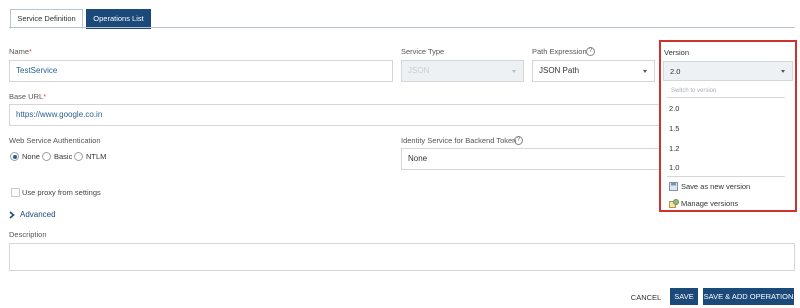 The height and width of the screenshot is (308, 800). What do you see at coordinates (402, 27) in the screenshot?
I see `tab-divider` at bounding box center [402, 27].